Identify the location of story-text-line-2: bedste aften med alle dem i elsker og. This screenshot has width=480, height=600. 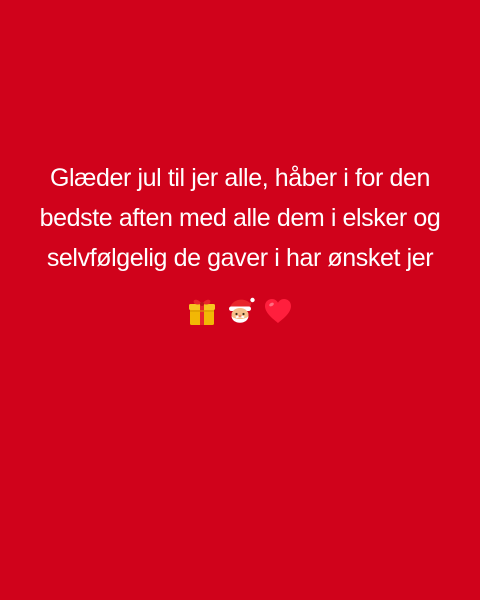
(240, 218).